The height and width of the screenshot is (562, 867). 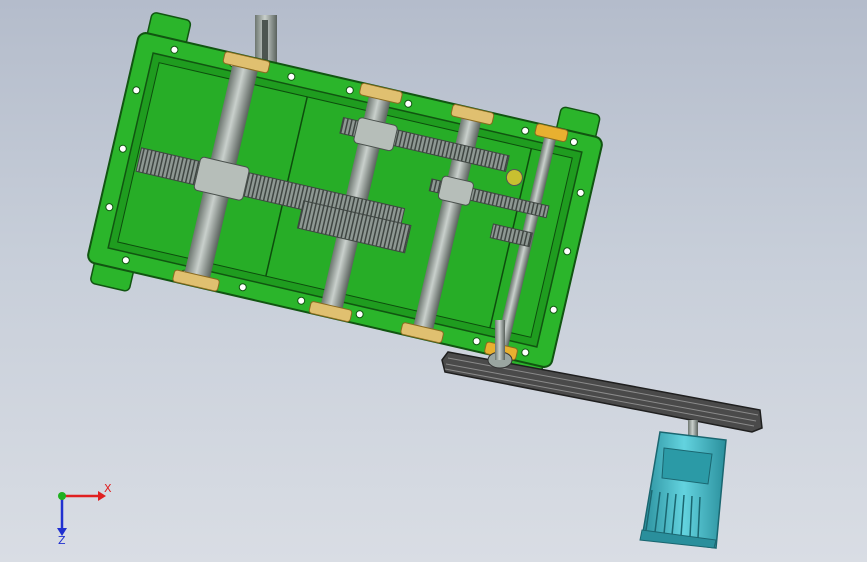 What do you see at coordinates (62, 496) in the screenshot?
I see `y-axis-dot` at bounding box center [62, 496].